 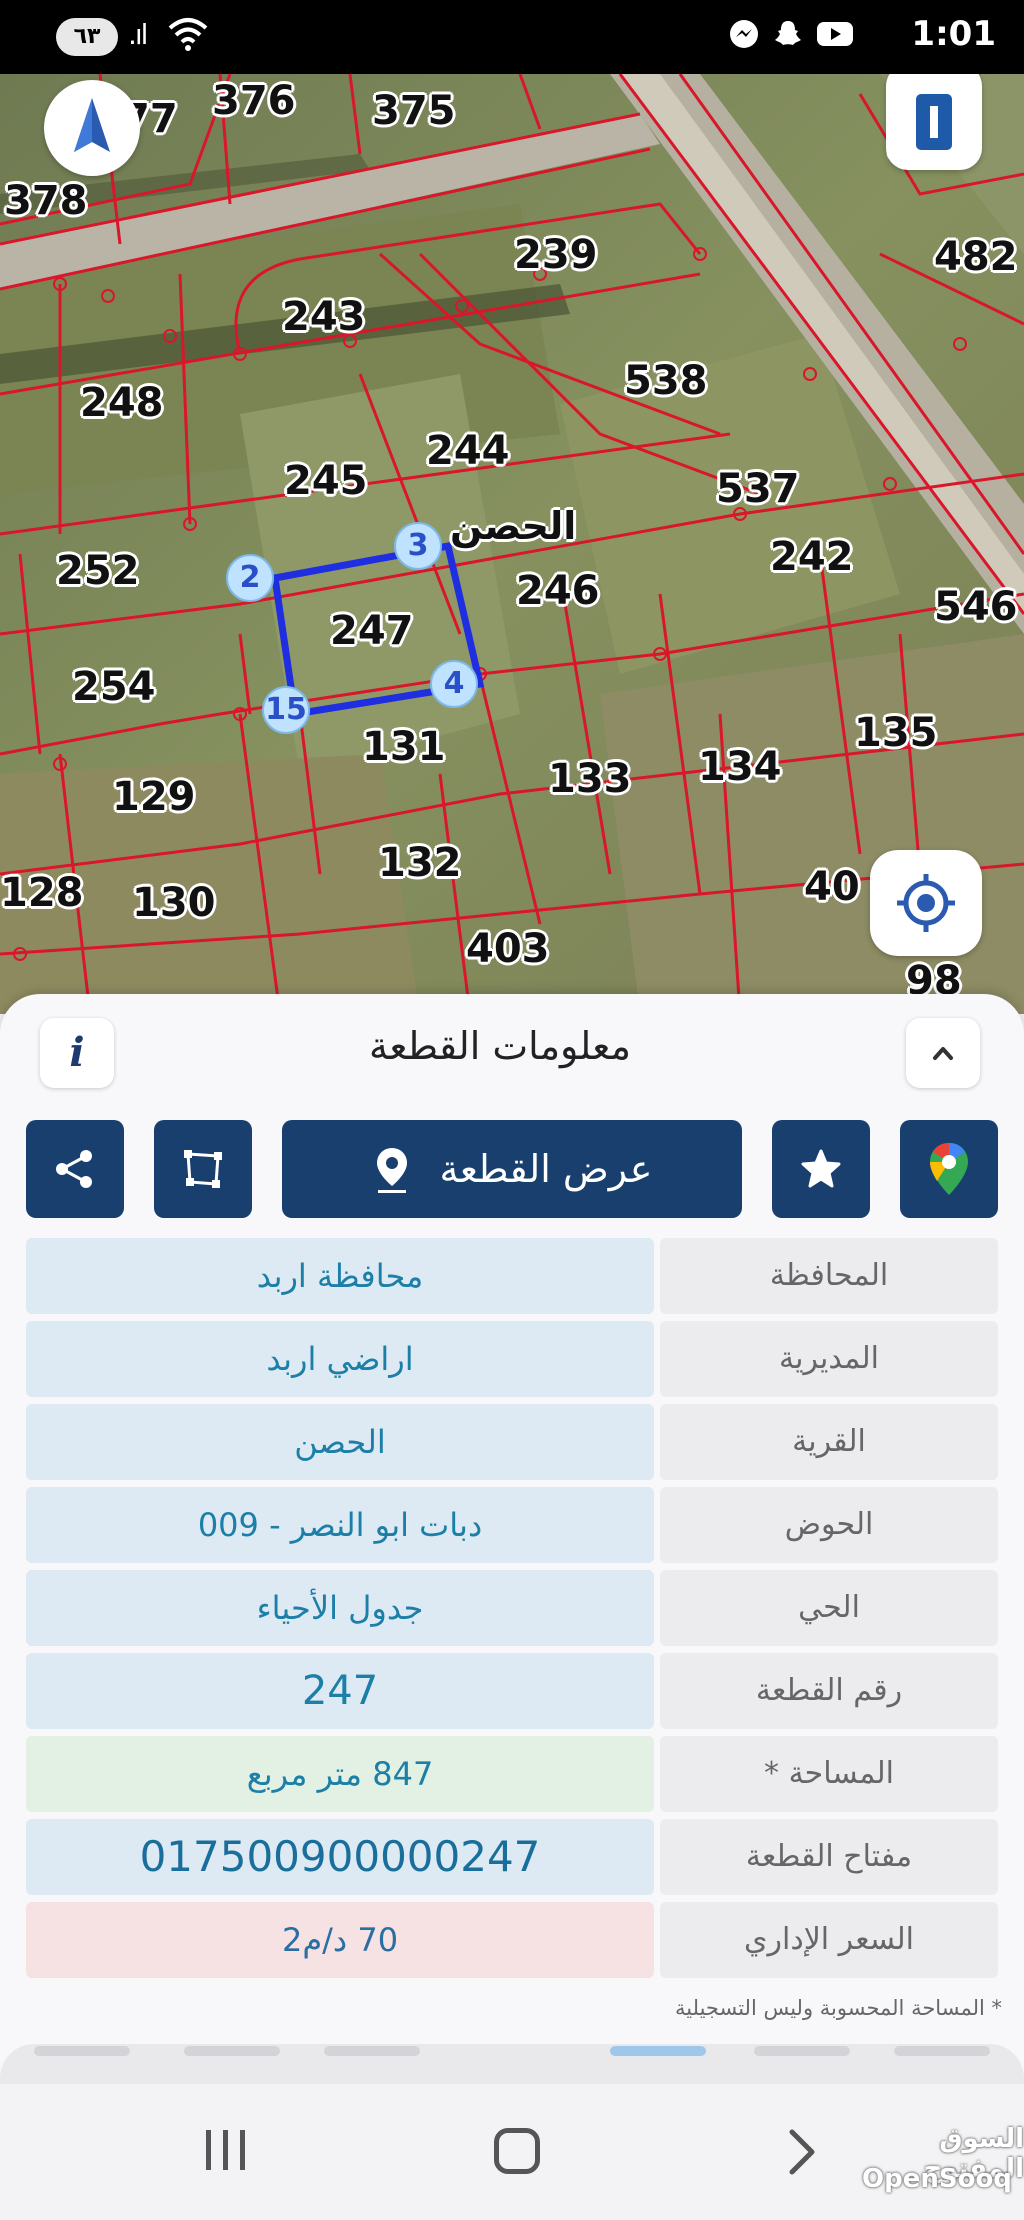 What do you see at coordinates (829, 1691) in the screenshot?
I see `parcel-number-label: رقم القطعة` at bounding box center [829, 1691].